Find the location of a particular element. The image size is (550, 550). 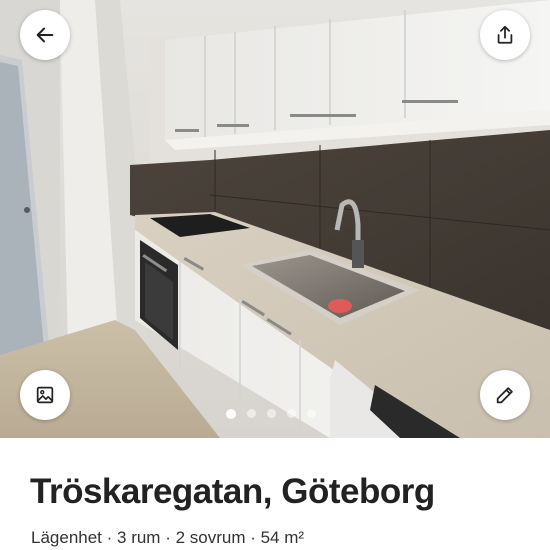

share-icon is located at coordinates (505, 34).